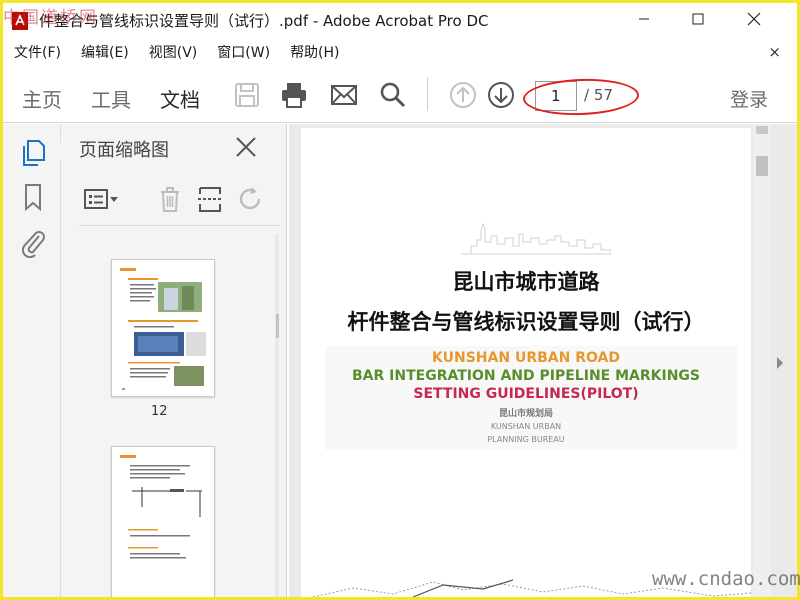  What do you see at coordinates (42, 98) in the screenshot?
I see `tab-home: 主页` at bounding box center [42, 98].